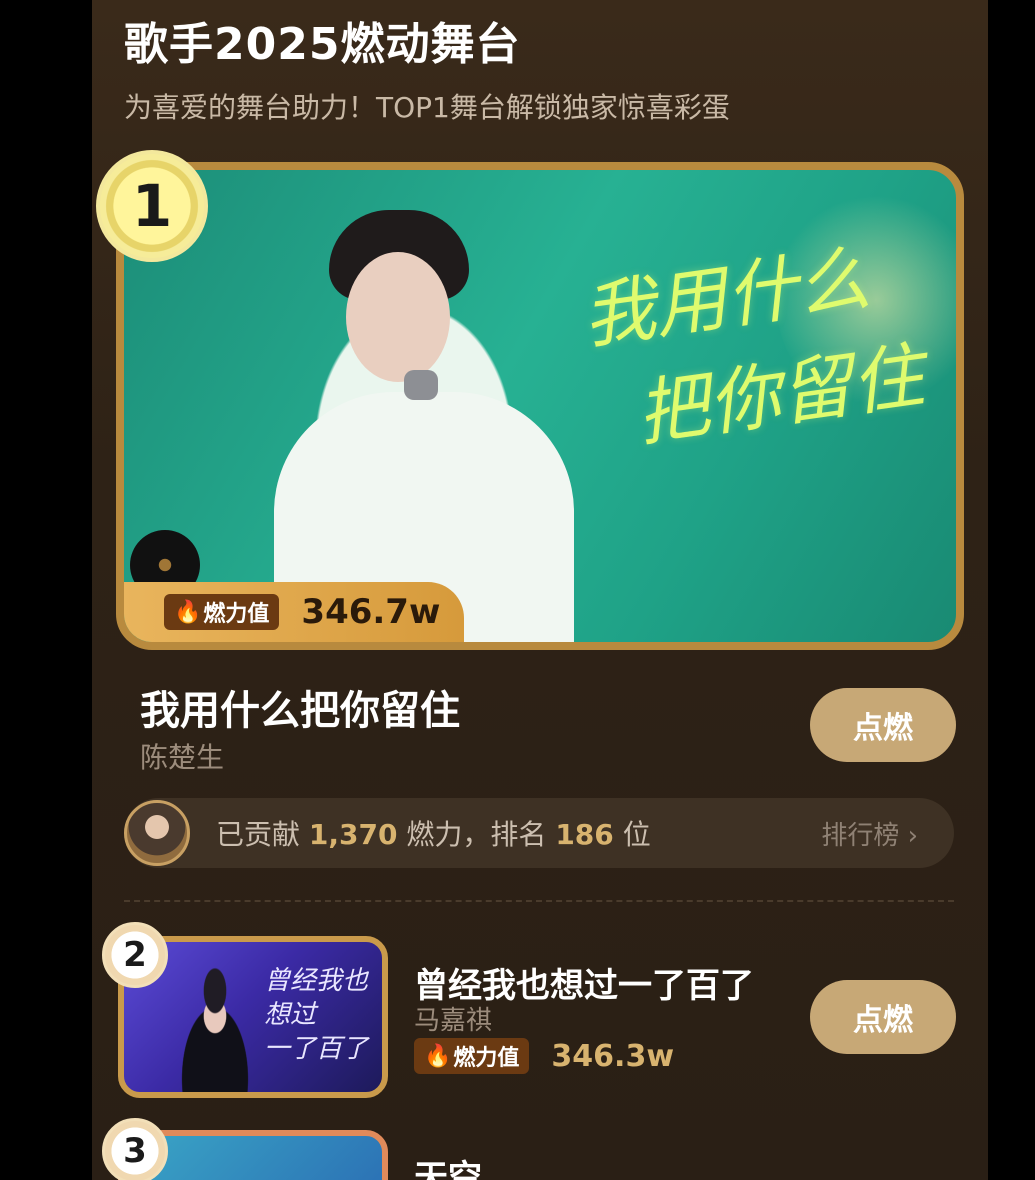 This screenshot has height=1180, width=1035. I want to click on heat-label-2: 燃力值, so click(486, 1058).